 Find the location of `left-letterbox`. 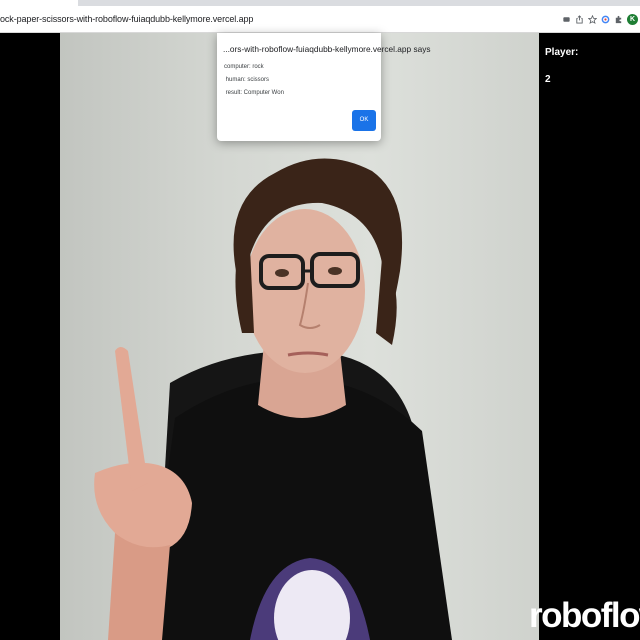

left-letterbox is located at coordinates (30, 336).